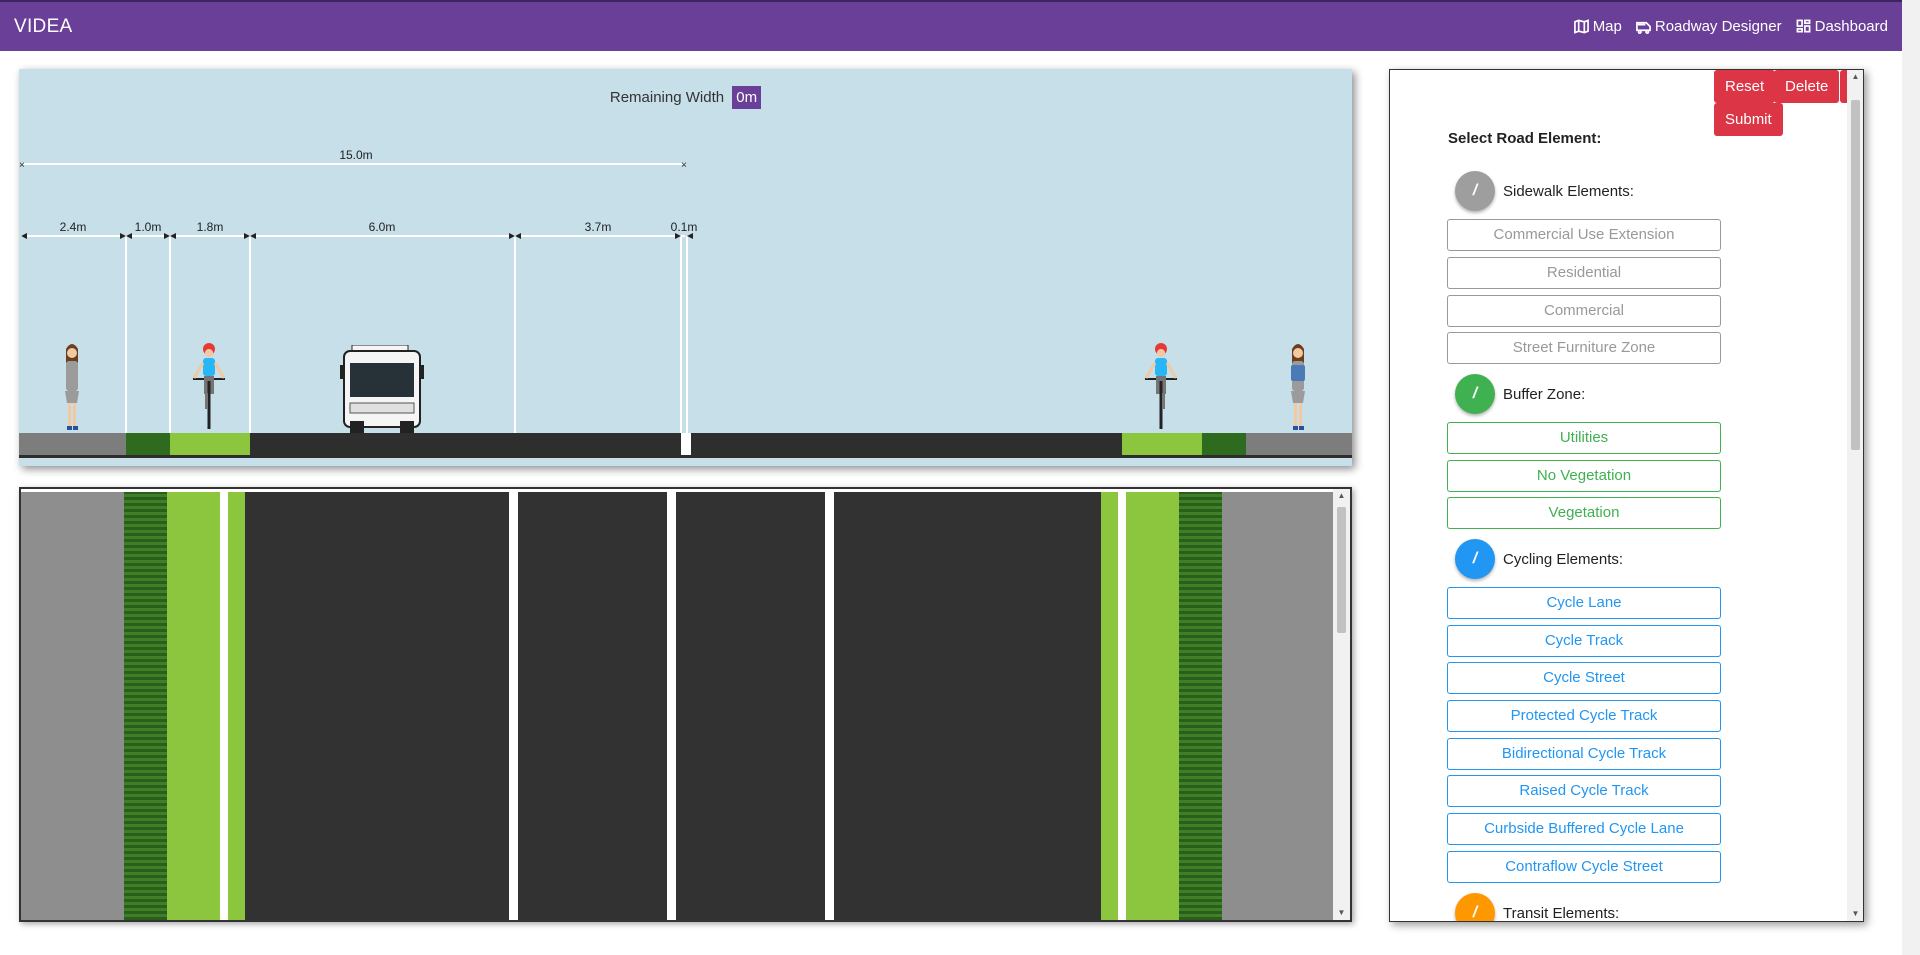 Image resolution: width=1920 pixels, height=955 pixels. What do you see at coordinates (1745, 86) in the screenshot?
I see `reset-button: Reset` at bounding box center [1745, 86].